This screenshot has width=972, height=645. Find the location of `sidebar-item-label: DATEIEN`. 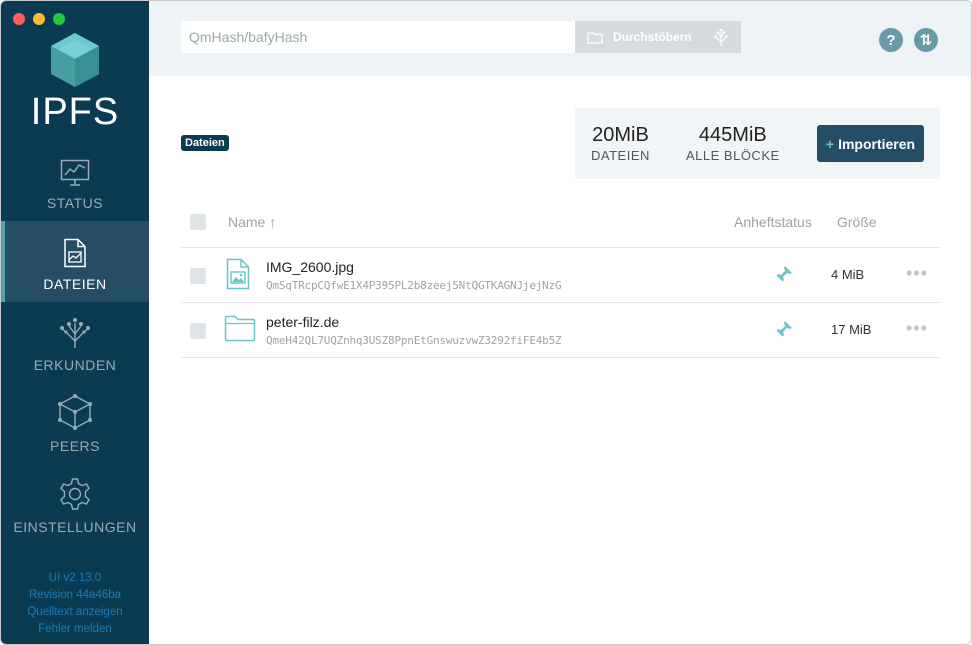

sidebar-item-label: DATEIEN is located at coordinates (75, 284).